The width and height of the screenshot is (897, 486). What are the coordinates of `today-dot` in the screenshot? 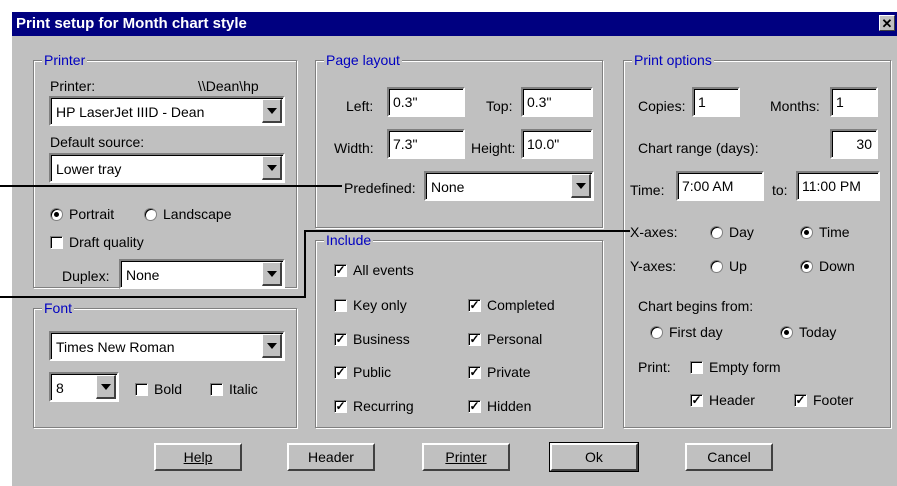 It's located at (786, 332).